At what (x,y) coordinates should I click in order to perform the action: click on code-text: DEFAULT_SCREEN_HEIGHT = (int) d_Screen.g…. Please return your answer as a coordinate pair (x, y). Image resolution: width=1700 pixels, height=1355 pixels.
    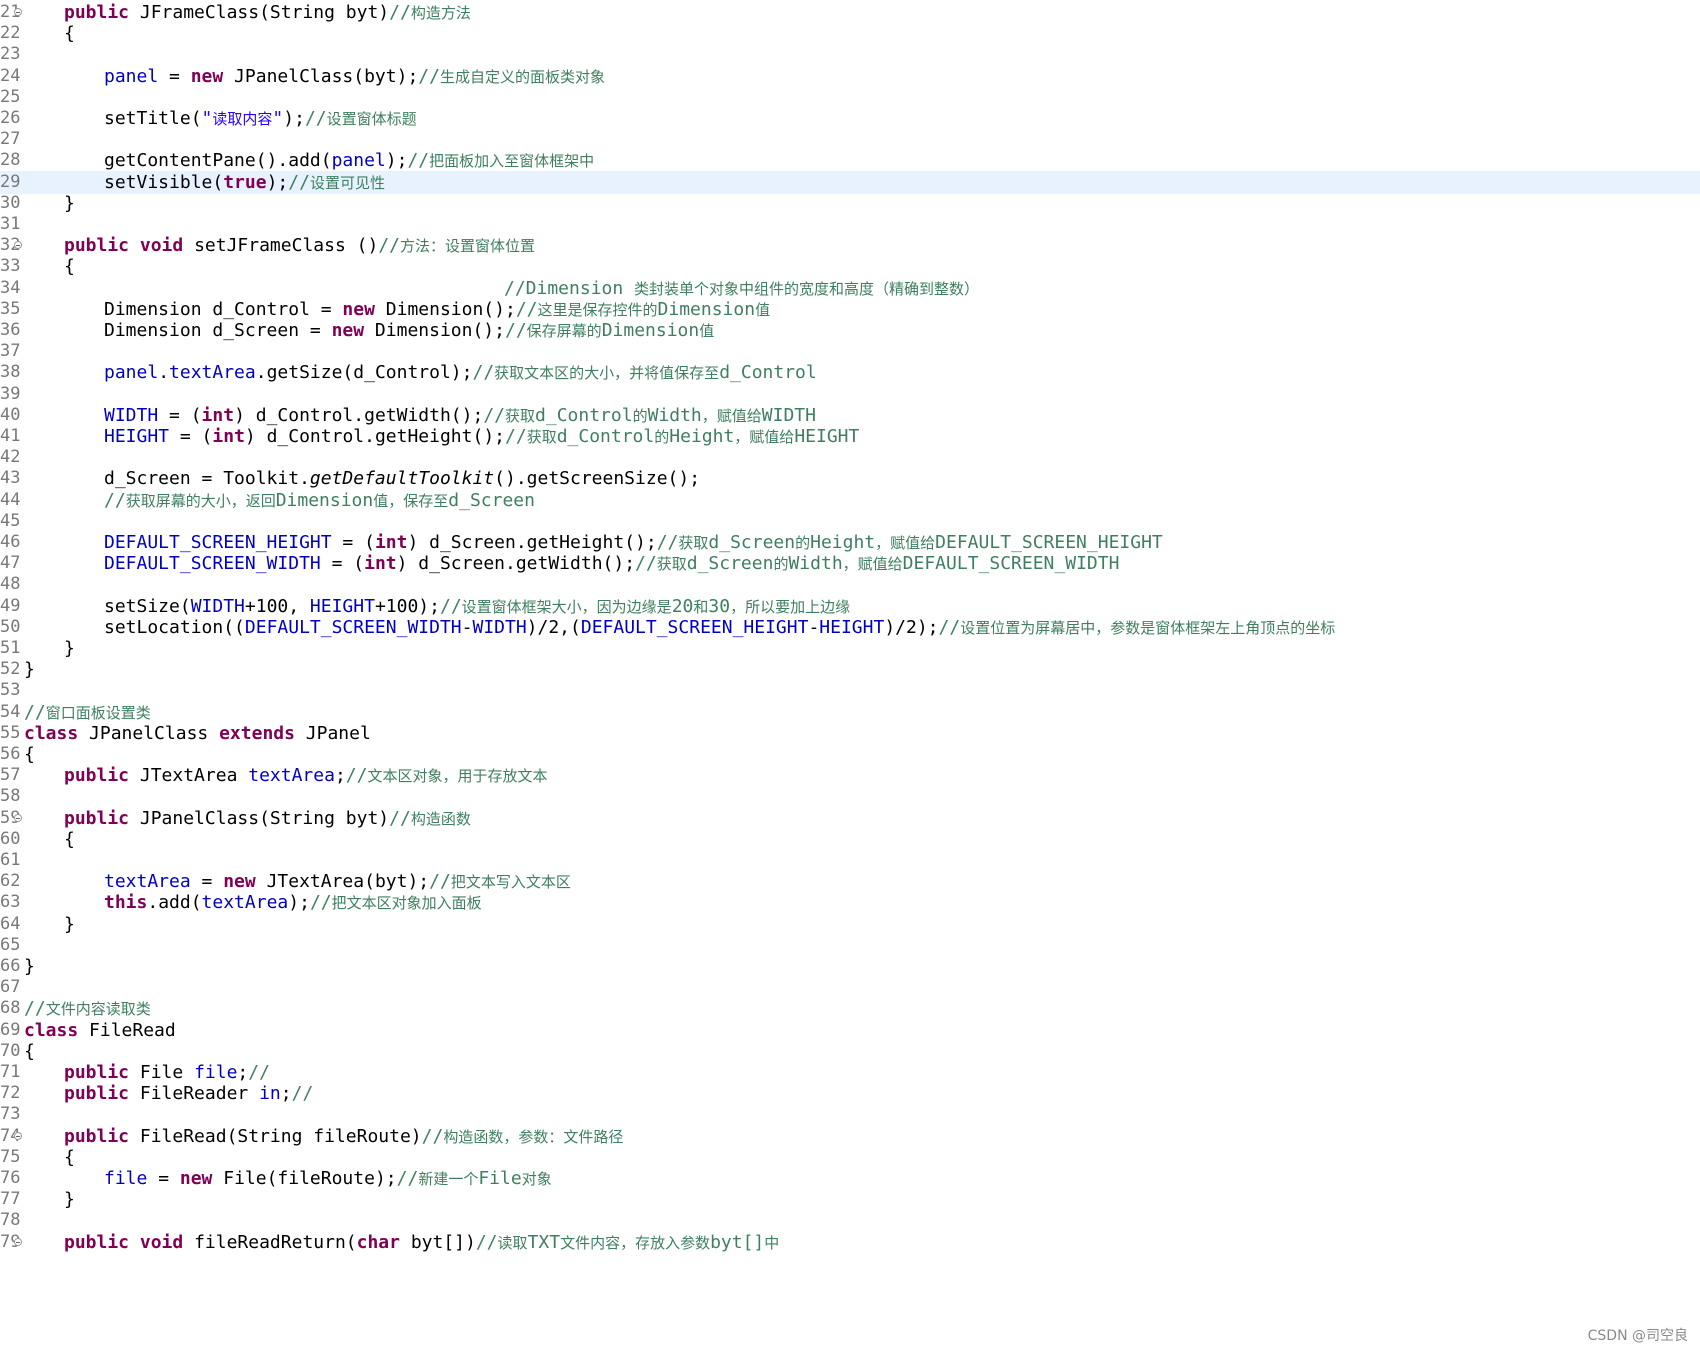
    Looking at the image, I should click on (633, 542).